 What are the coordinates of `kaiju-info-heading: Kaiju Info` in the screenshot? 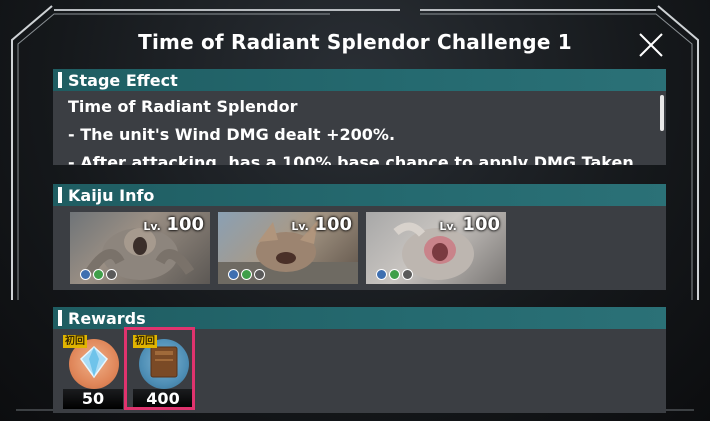 It's located at (111, 195).